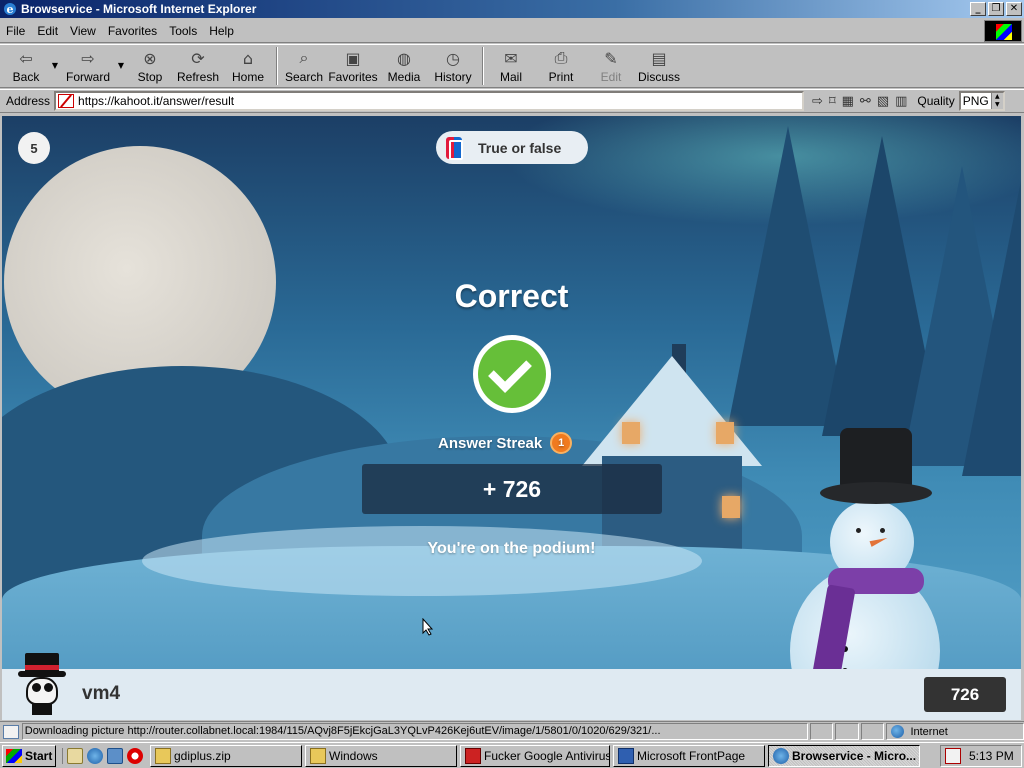 The width and height of the screenshot is (1024, 768). What do you see at coordinates (47, 31) in the screenshot?
I see `menu-edit: Edit` at bounding box center [47, 31].